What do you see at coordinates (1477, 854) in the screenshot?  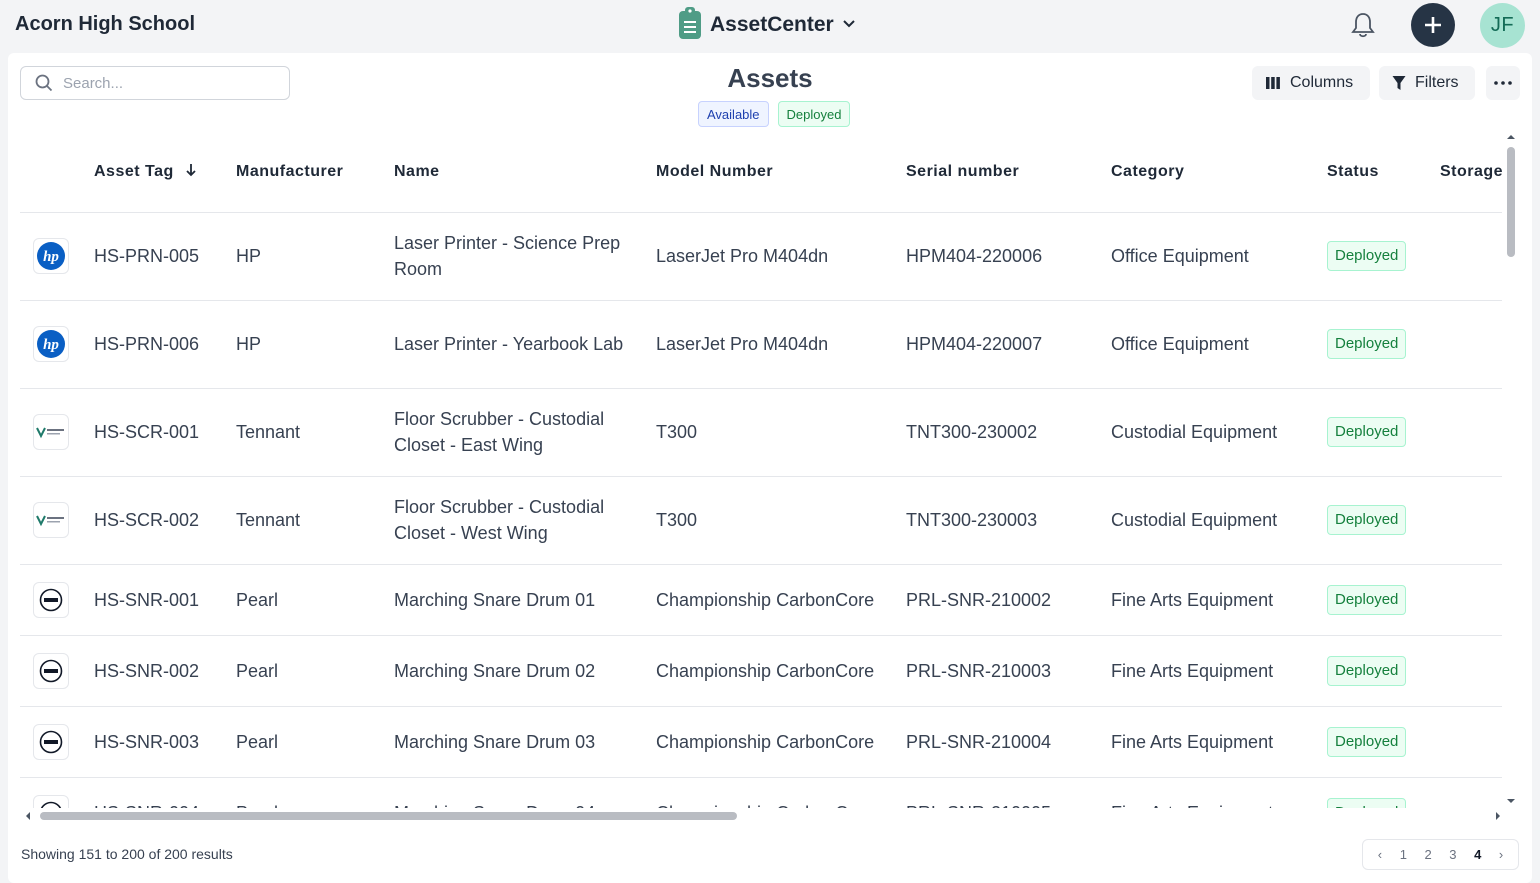 I see `page-4-button: 4` at bounding box center [1477, 854].